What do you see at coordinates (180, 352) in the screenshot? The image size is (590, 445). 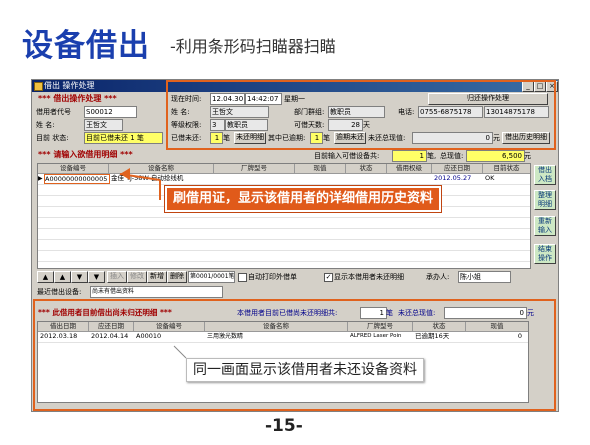 I see `callout2-line` at bounding box center [180, 352].